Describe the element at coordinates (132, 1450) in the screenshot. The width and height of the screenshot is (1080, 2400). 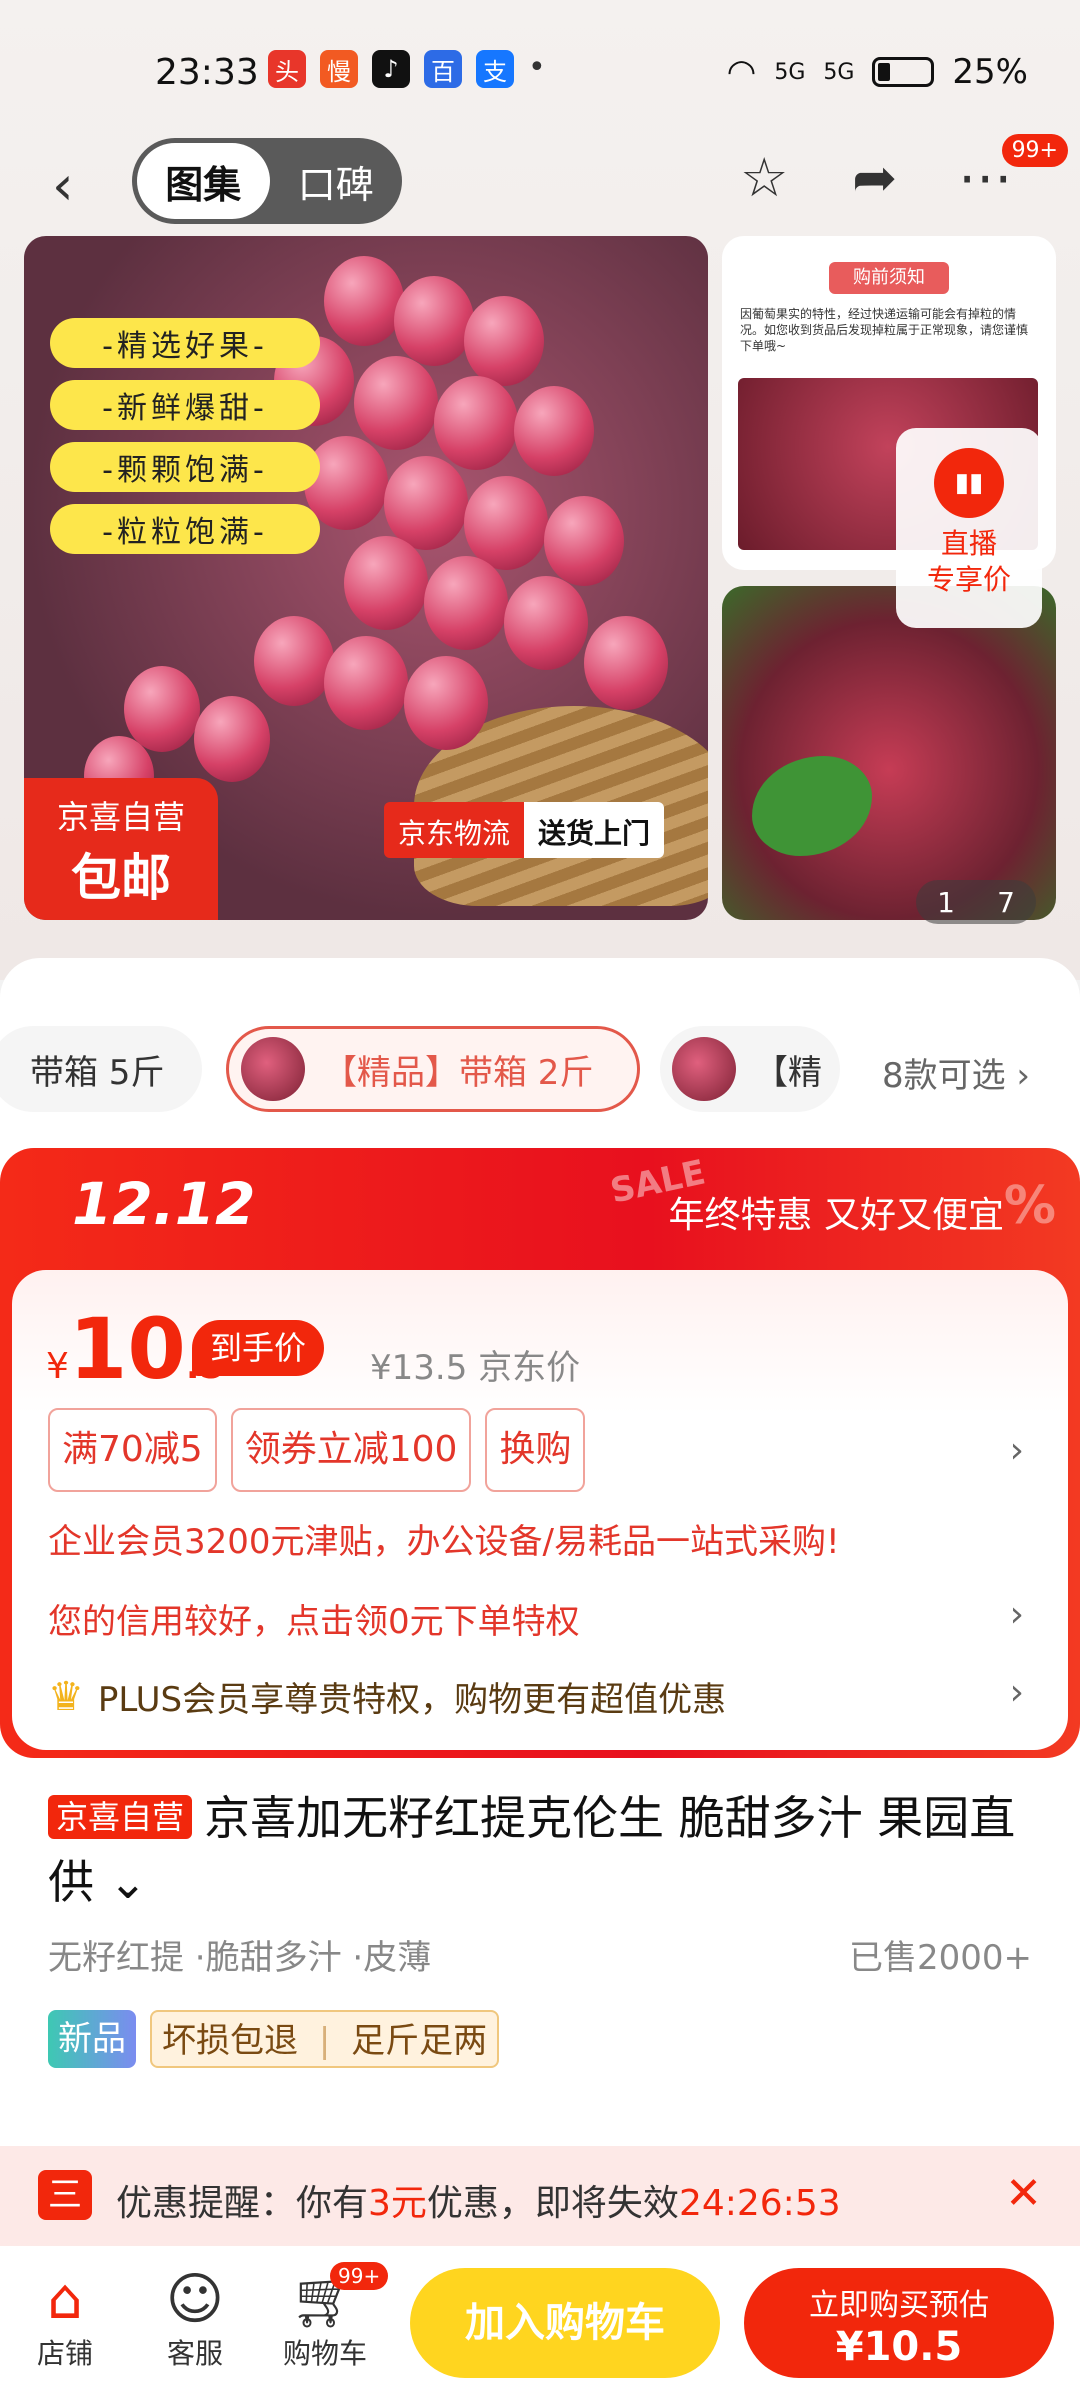
I see `coupon-chip: 满70减5` at that location.